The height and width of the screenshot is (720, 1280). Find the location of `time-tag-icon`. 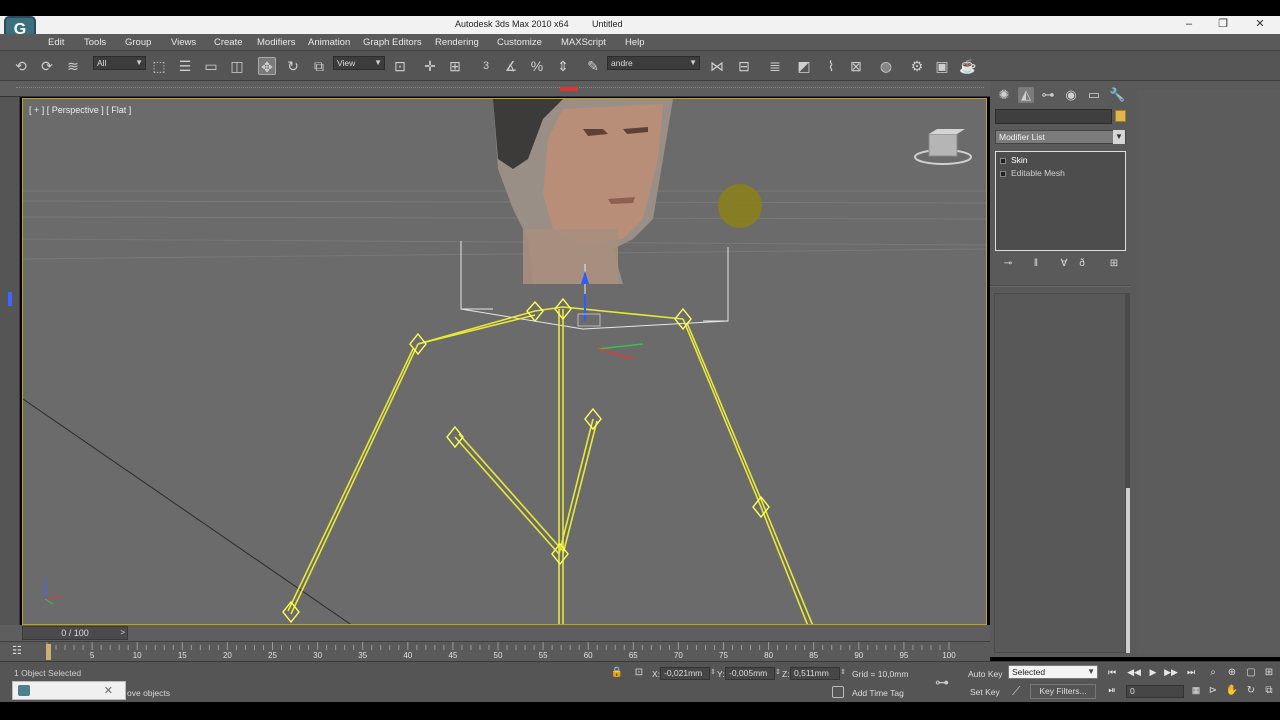

time-tag-icon is located at coordinates (838, 692).